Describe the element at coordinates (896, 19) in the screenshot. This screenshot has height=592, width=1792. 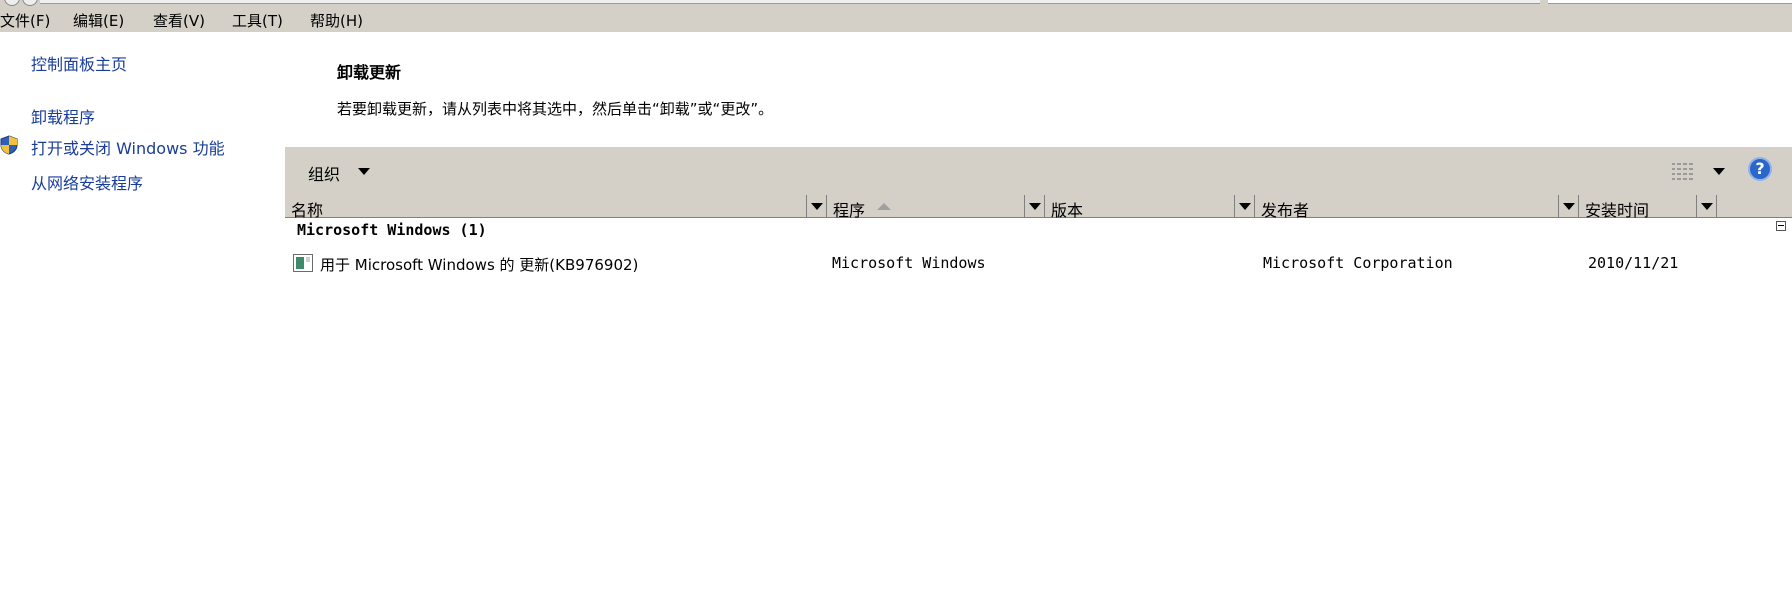
I see `menu-bar: 文件(F) 编辑(E) 查看(V) 工具(T) 帮助(H)` at that location.